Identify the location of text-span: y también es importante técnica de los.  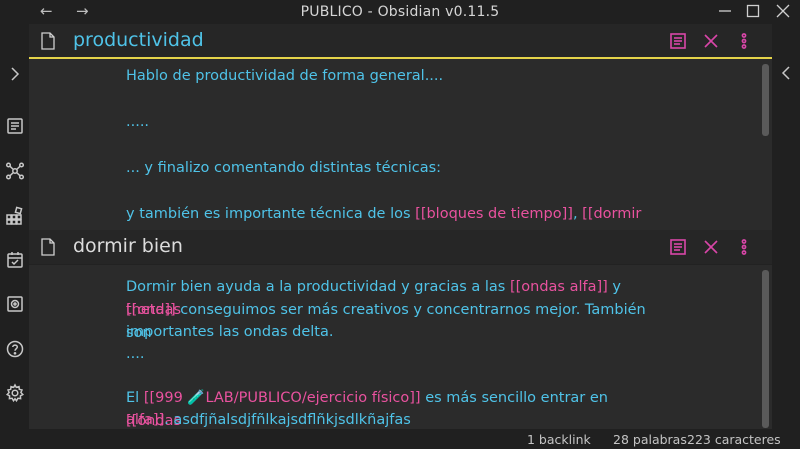
(271, 214).